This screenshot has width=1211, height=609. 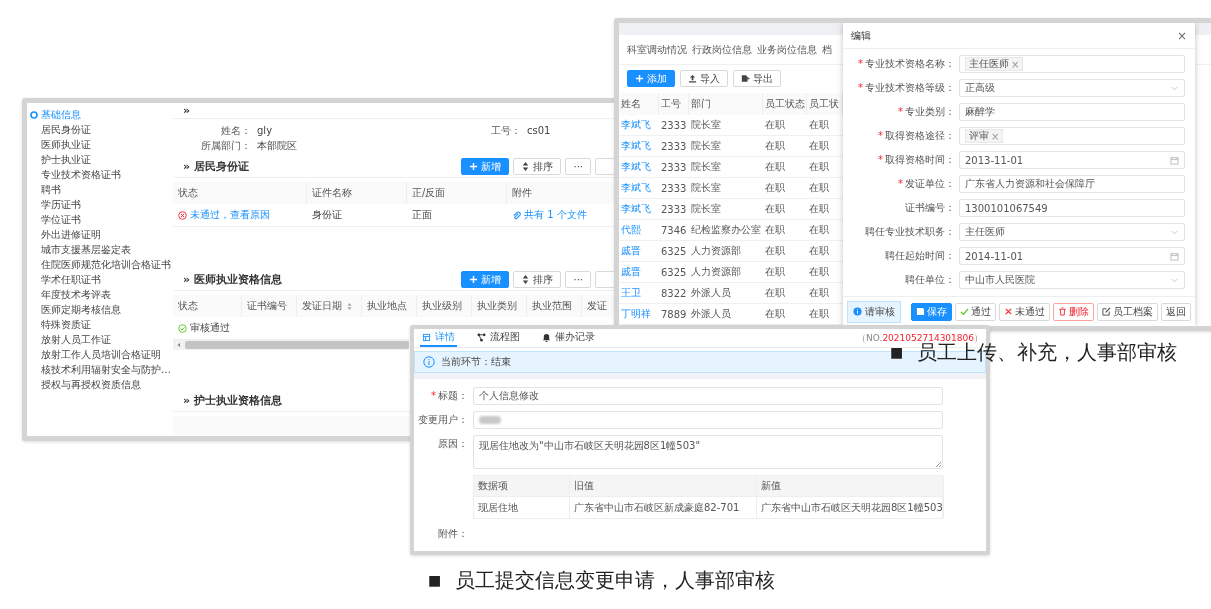 I want to click on section-title: » 护士执业资格信息, so click(x=232, y=400).